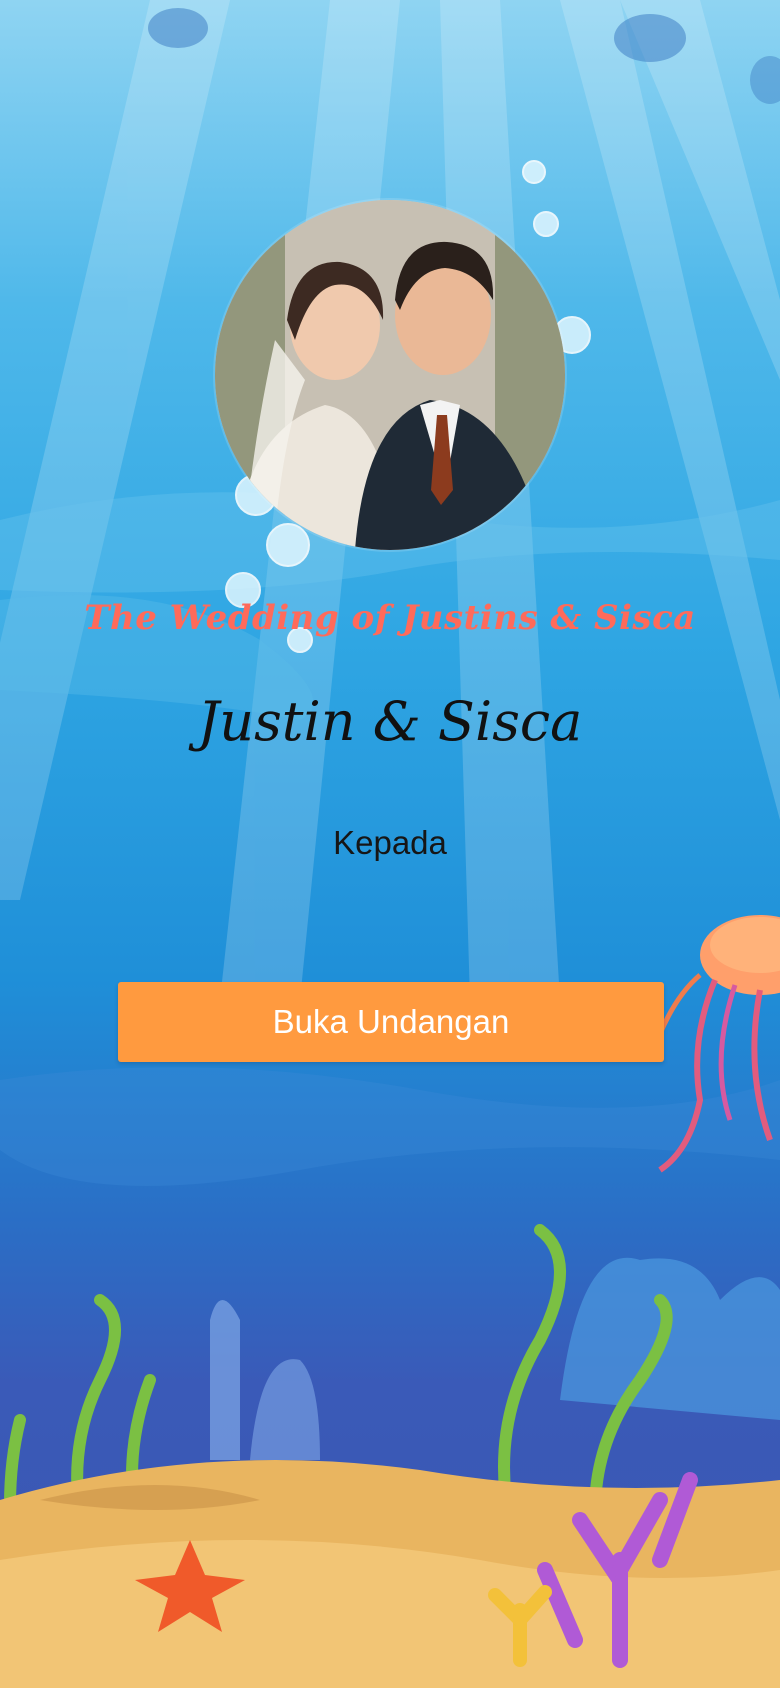 Image resolution: width=780 pixels, height=1688 pixels. Describe the element at coordinates (390, 618) in the screenshot. I see `wedding-subtitle: The Wedding of Justins & Sisca` at that location.